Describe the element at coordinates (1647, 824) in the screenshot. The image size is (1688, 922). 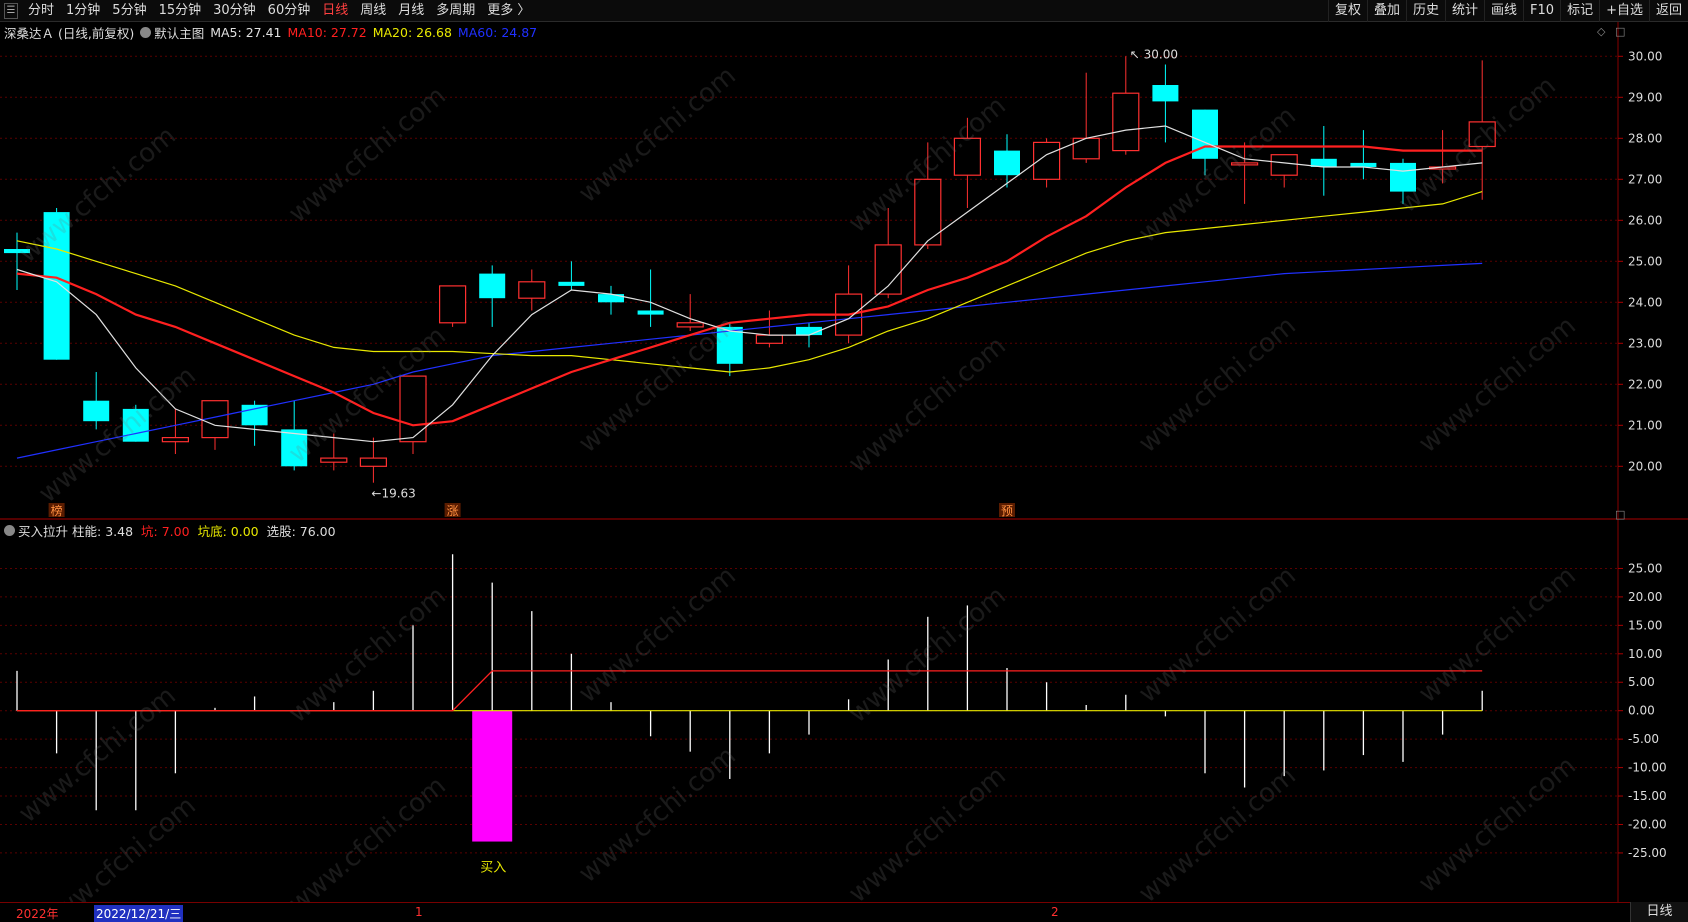
I see `sub-y-tick-label: -20.00` at that location.